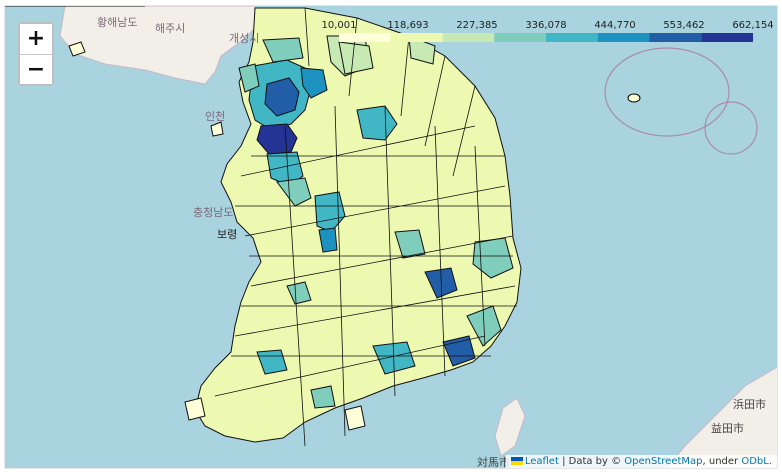  Describe the element at coordinates (213, 212) in the screenshot. I see `place-label-chungnam: 충청남도` at that location.